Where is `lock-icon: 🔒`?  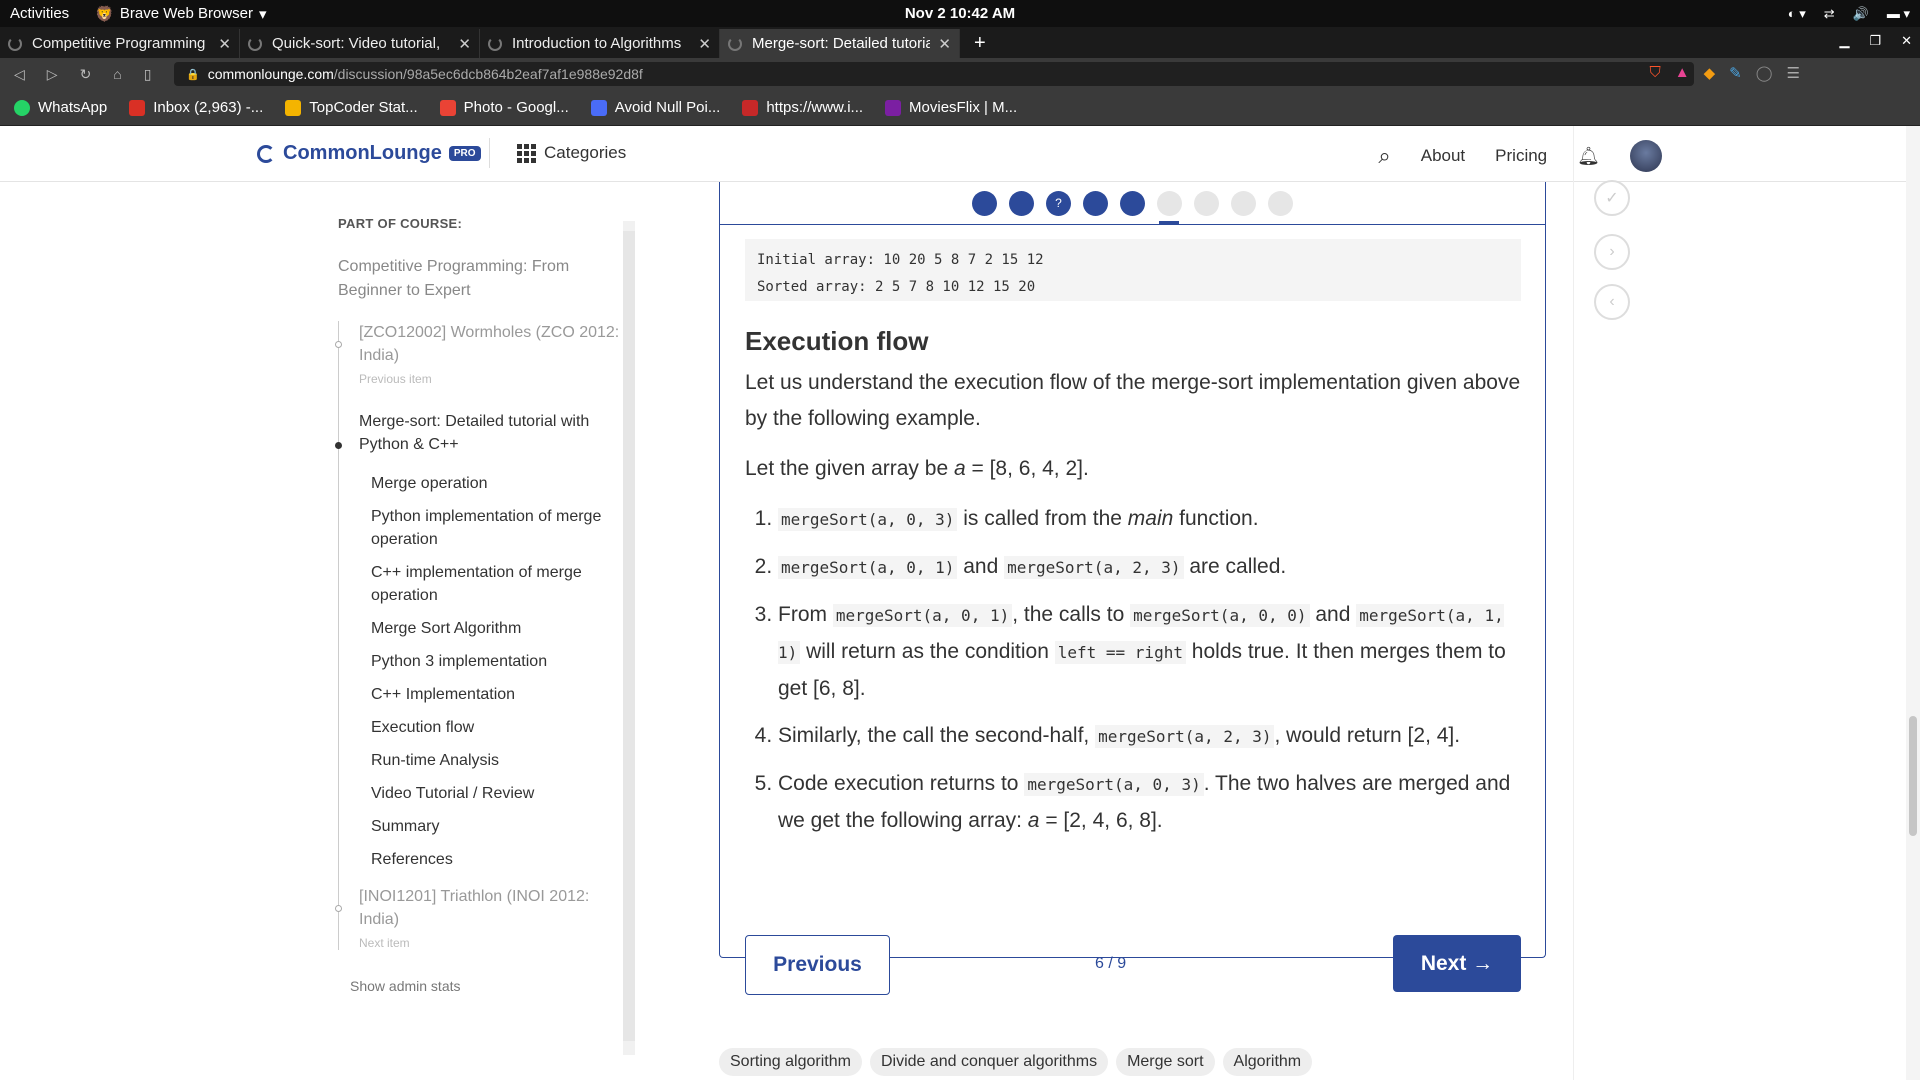
lock-icon: 🔒 is located at coordinates (193, 74).